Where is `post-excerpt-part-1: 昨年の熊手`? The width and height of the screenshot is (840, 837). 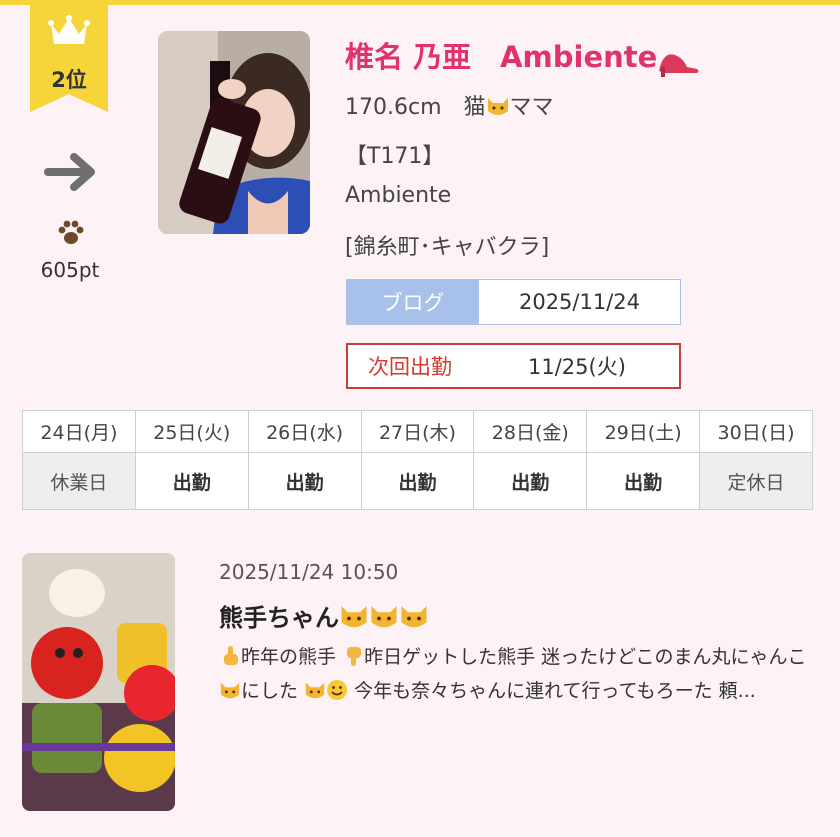
post-excerpt-part-1: 昨年の熊手 is located at coordinates (289, 657).